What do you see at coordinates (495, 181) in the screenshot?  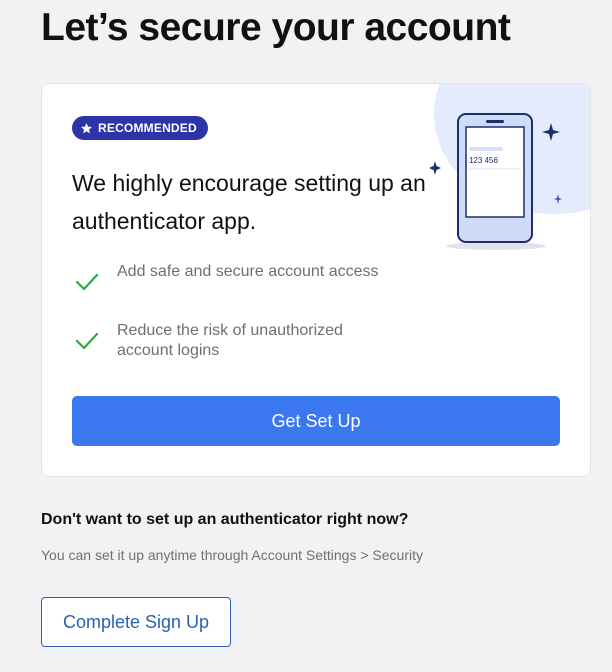 I see `phone-illustration: 123 456` at bounding box center [495, 181].